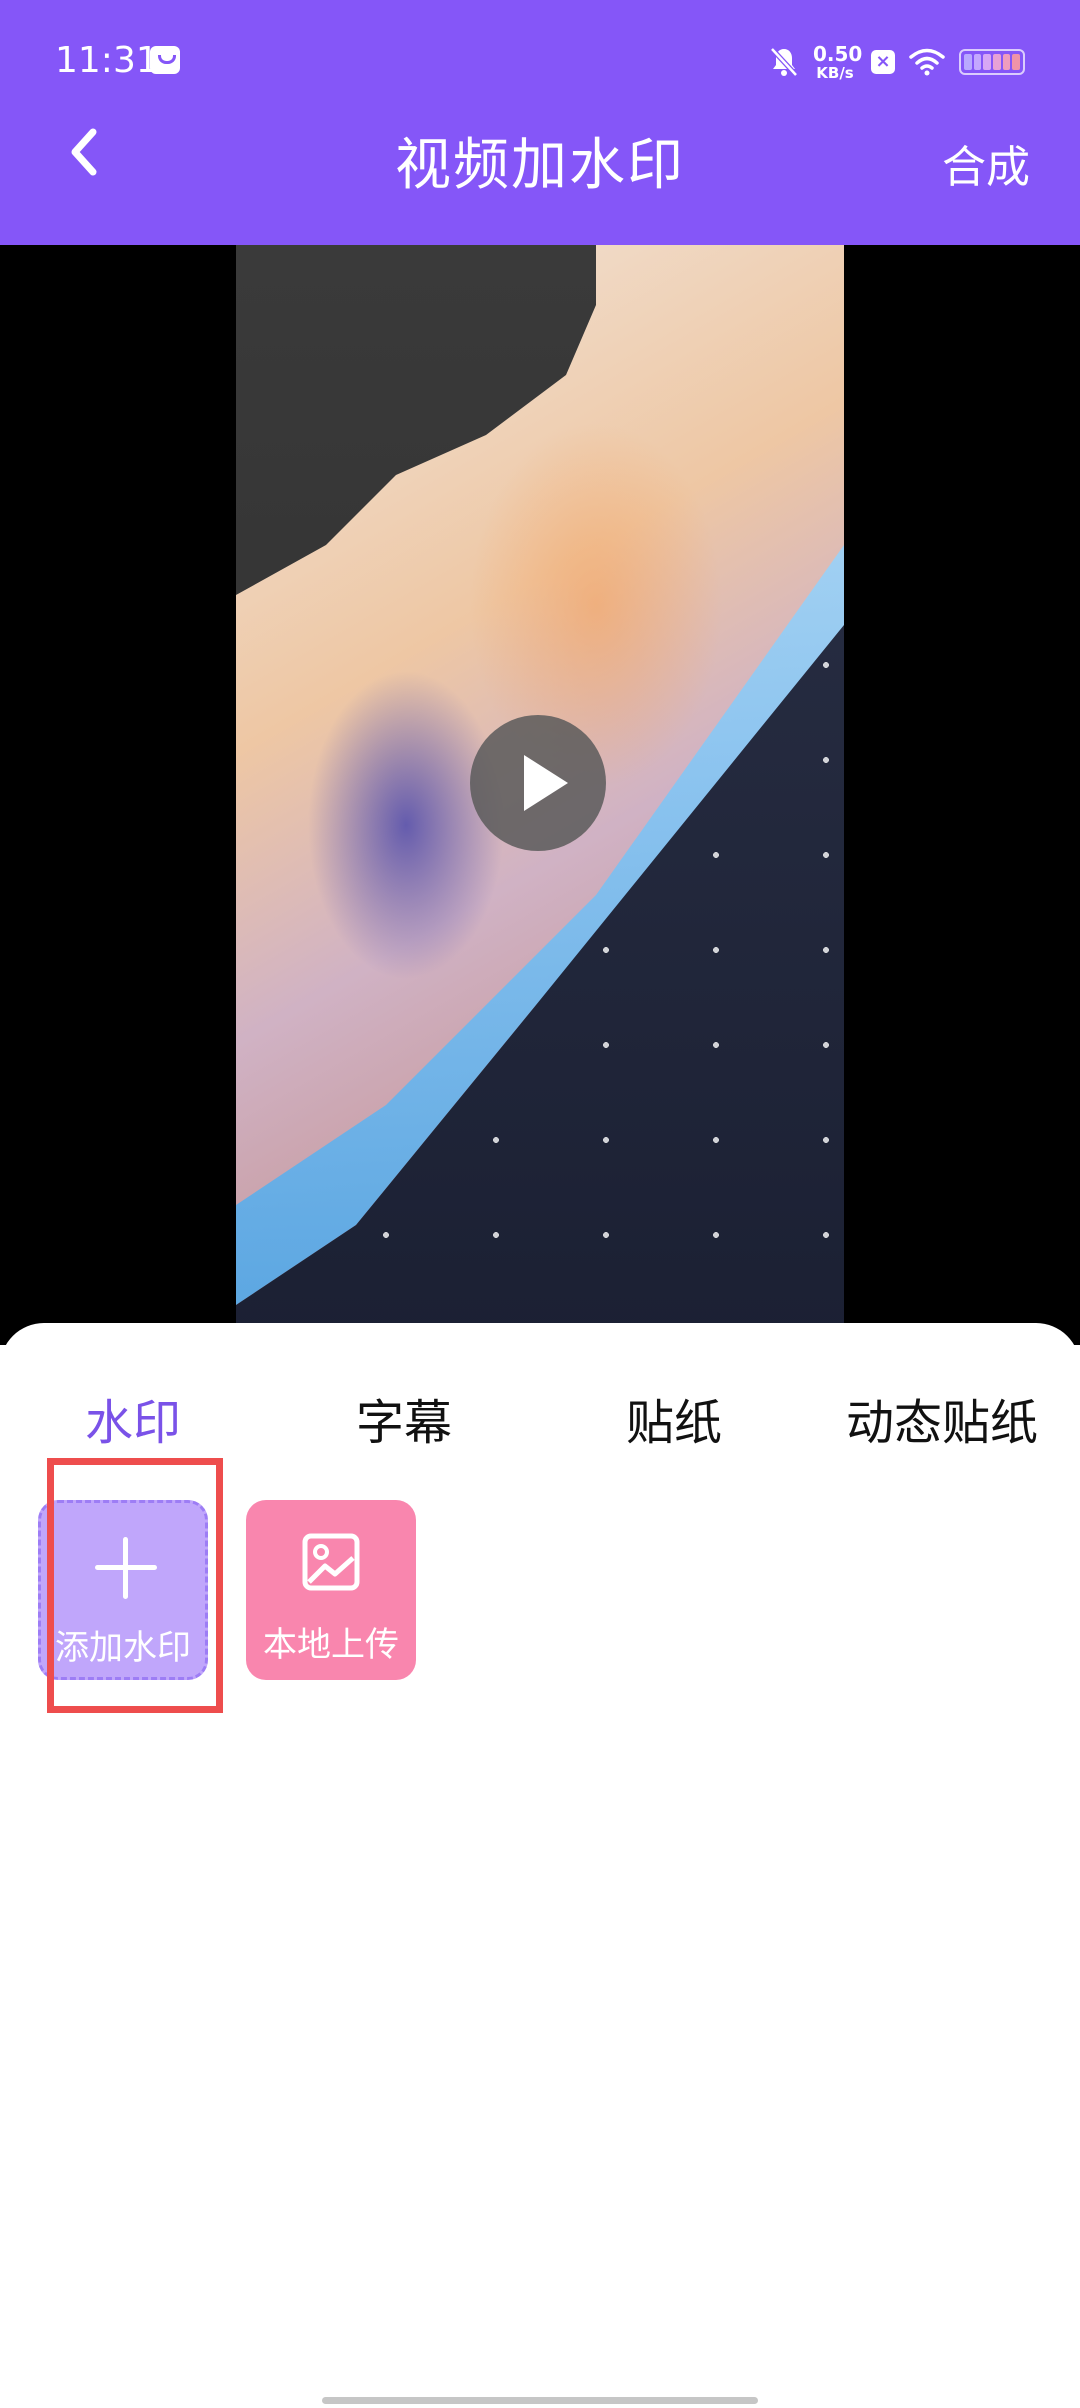 The width and height of the screenshot is (1080, 2408). Describe the element at coordinates (927, 62) in the screenshot. I see `wifi-icon` at that location.